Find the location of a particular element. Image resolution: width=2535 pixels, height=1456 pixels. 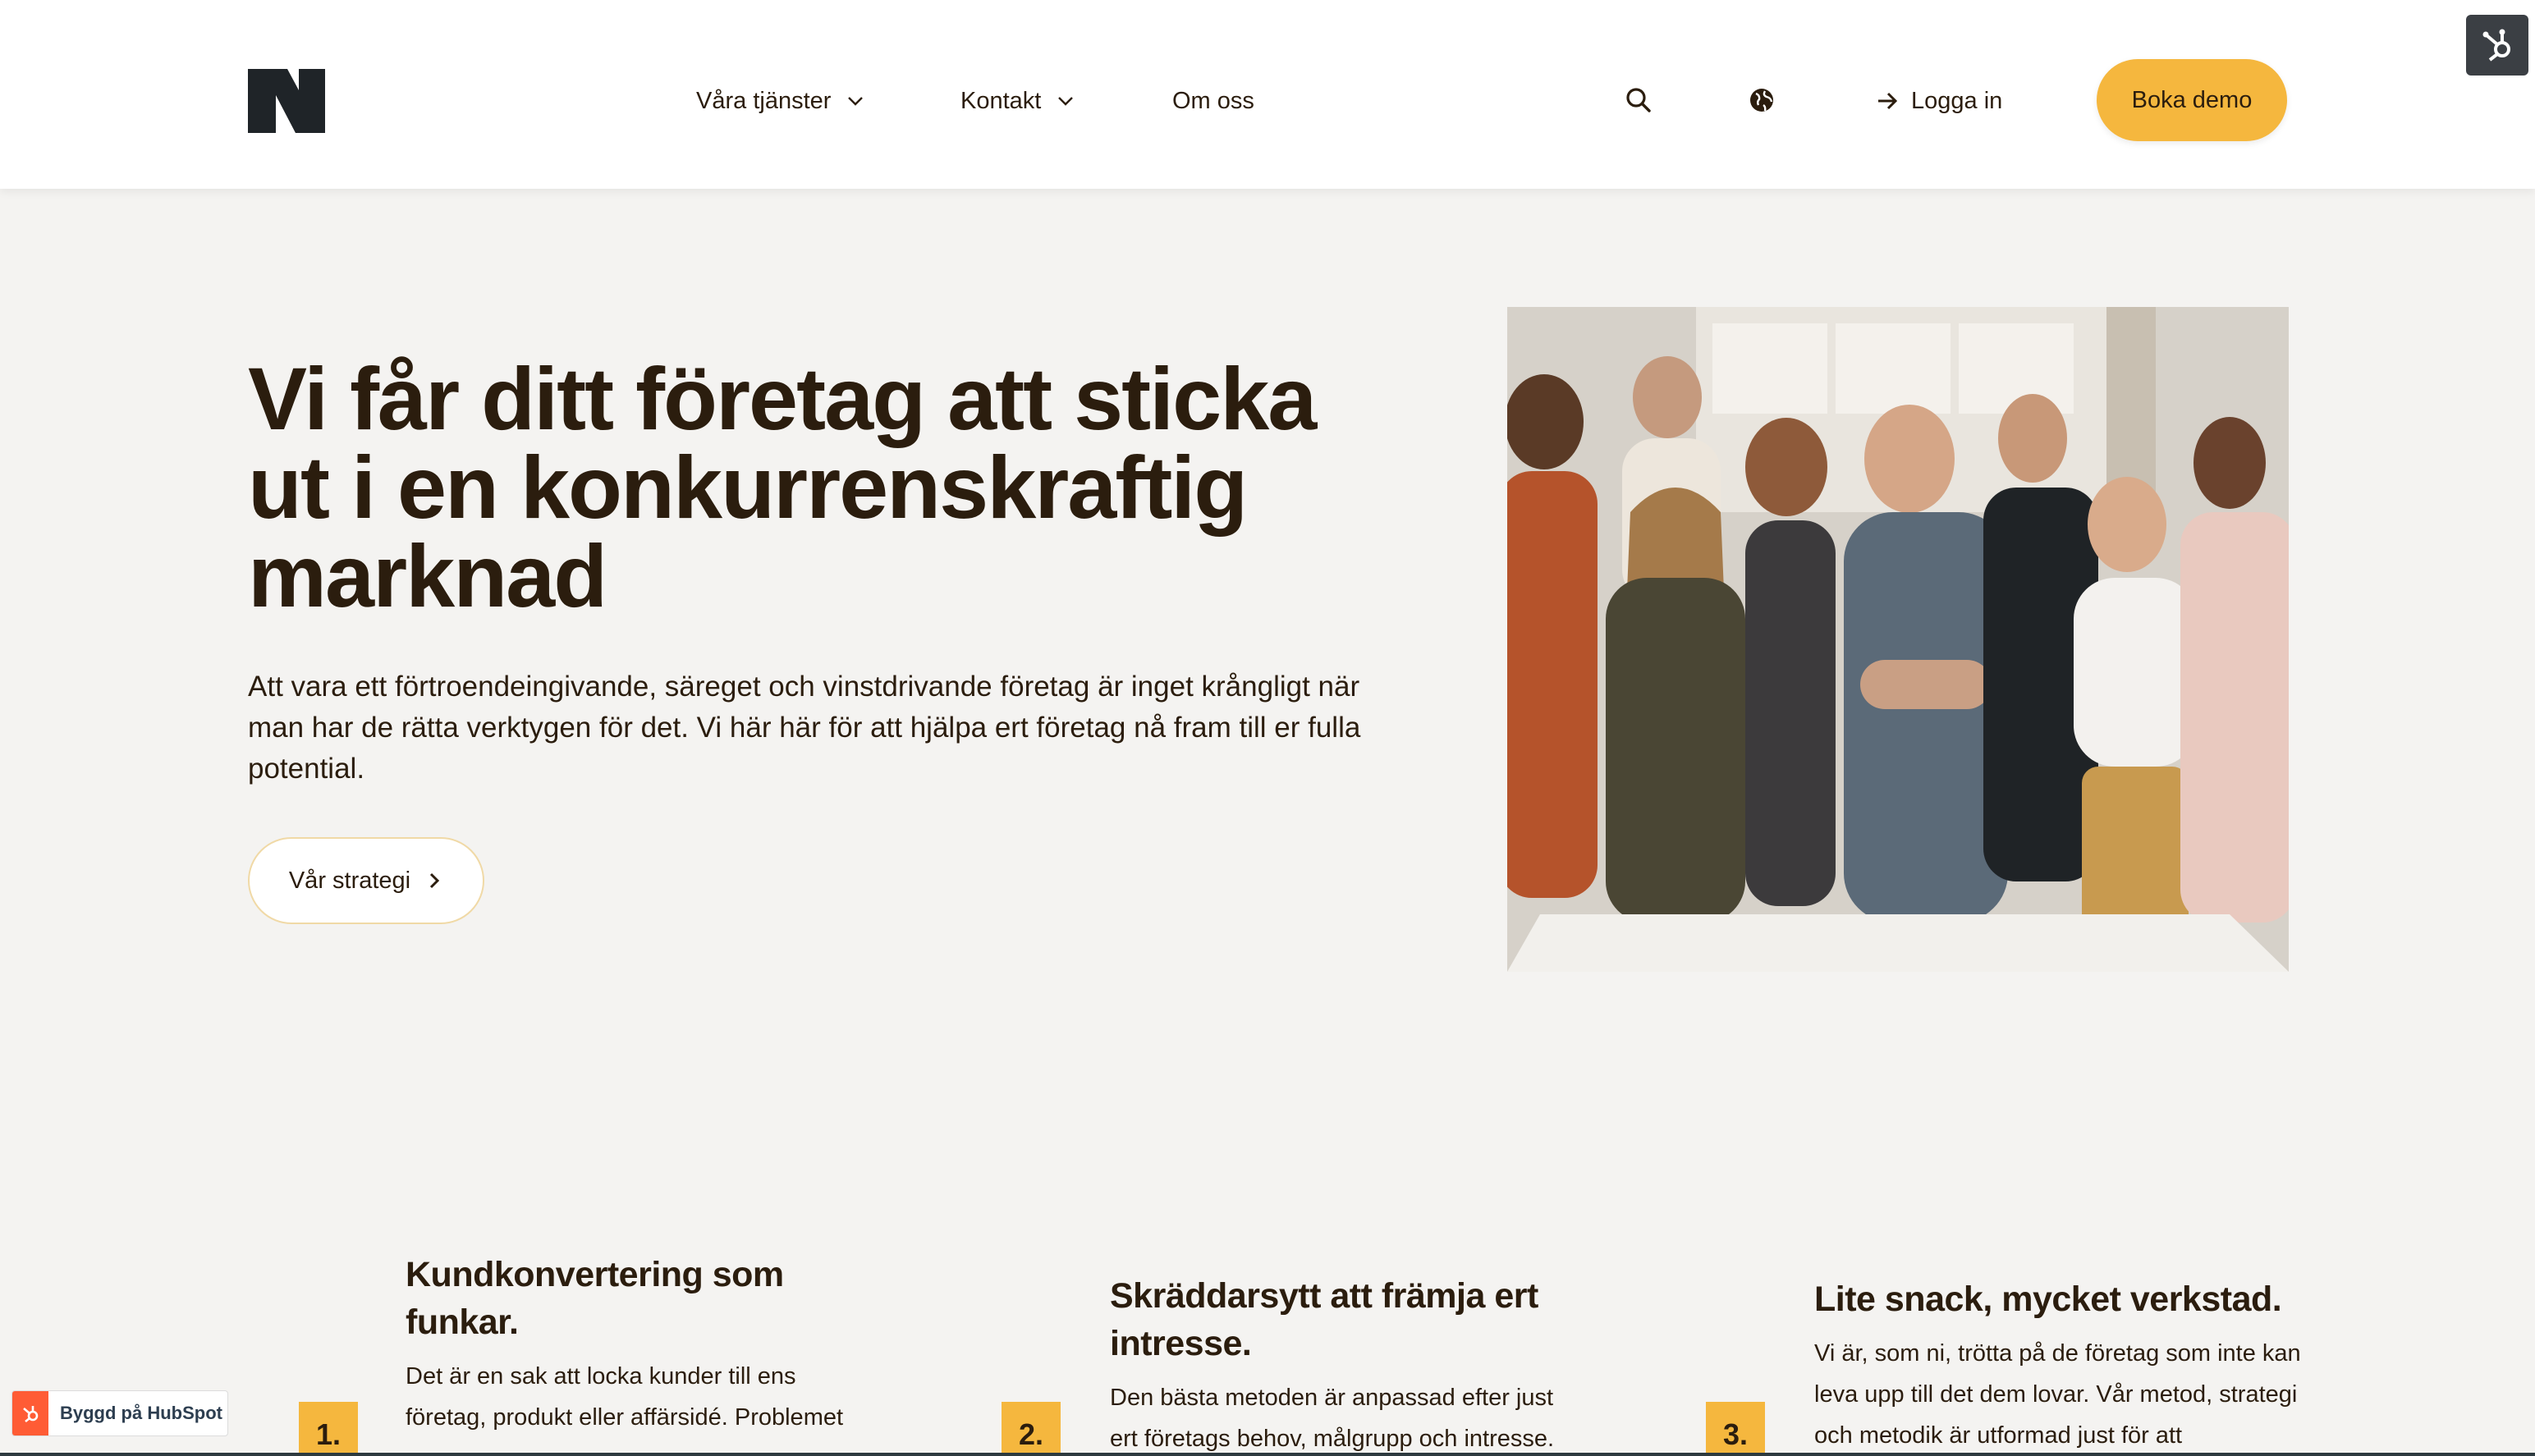

feature-title: Lite snack, mycket verkstad. is located at coordinates (2048, 1299).